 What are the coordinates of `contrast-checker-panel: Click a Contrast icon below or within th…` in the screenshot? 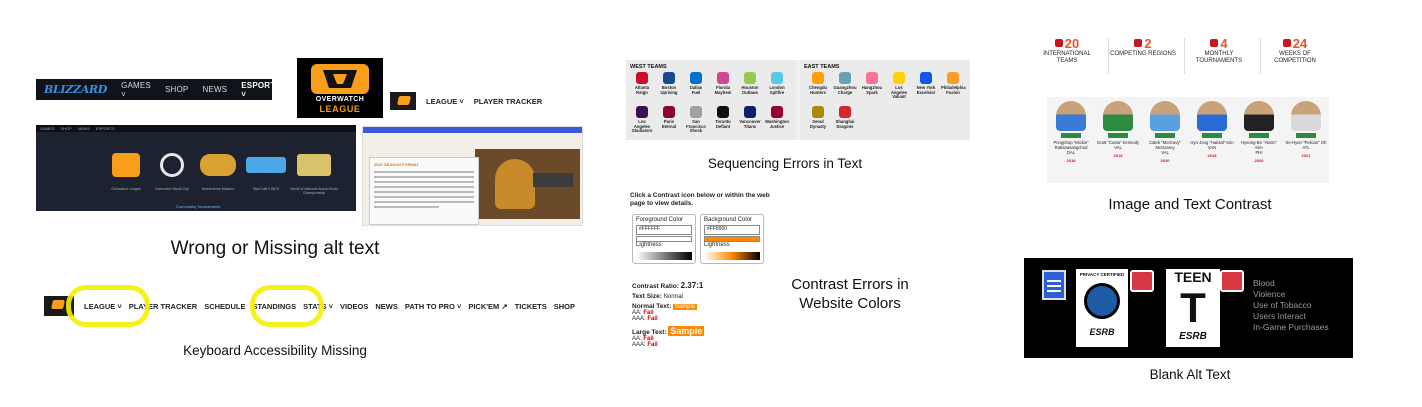 It's located at (700, 270).